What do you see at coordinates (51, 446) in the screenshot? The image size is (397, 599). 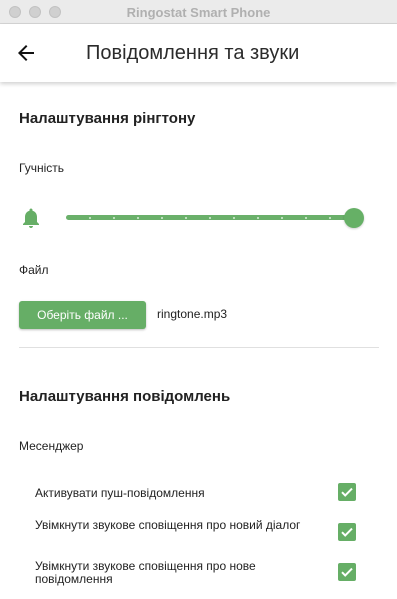 I see `messenger-label: Месенджер` at bounding box center [51, 446].